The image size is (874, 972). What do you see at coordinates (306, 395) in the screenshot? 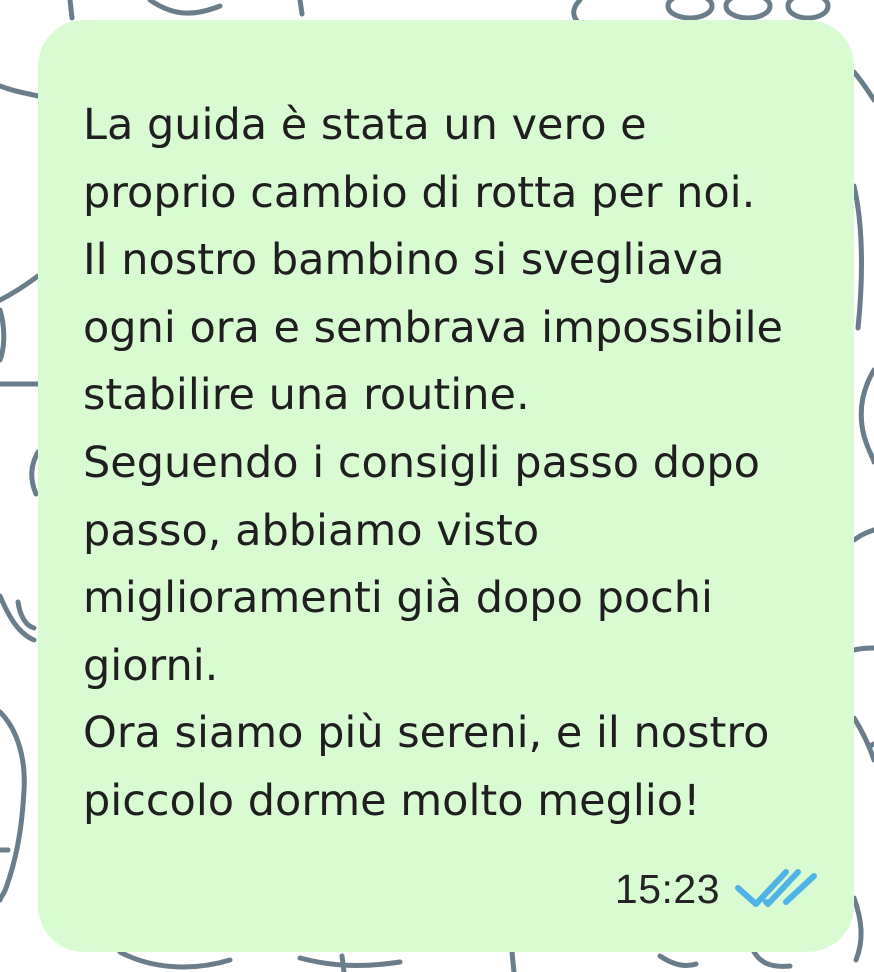
I see `message-line: stabilire una routine.` at bounding box center [306, 395].